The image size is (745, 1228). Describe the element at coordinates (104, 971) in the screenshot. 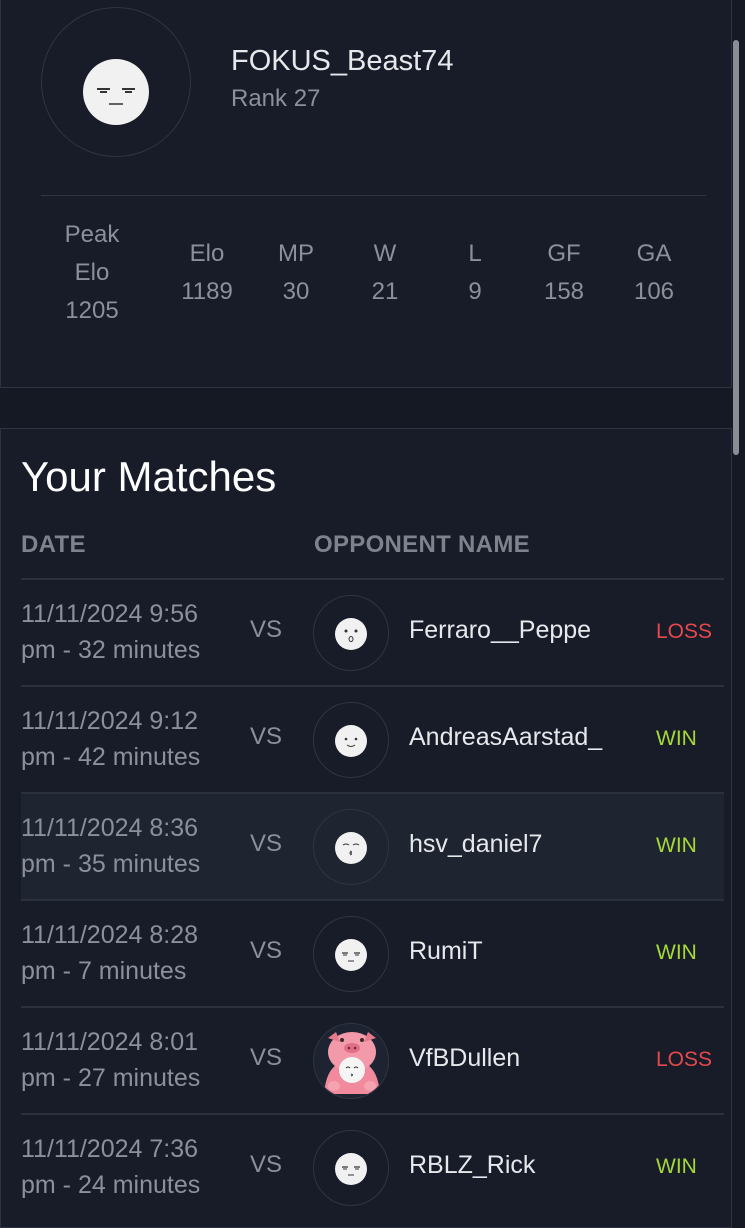

I see `match-date-line2: pm - 7 minutes` at that location.